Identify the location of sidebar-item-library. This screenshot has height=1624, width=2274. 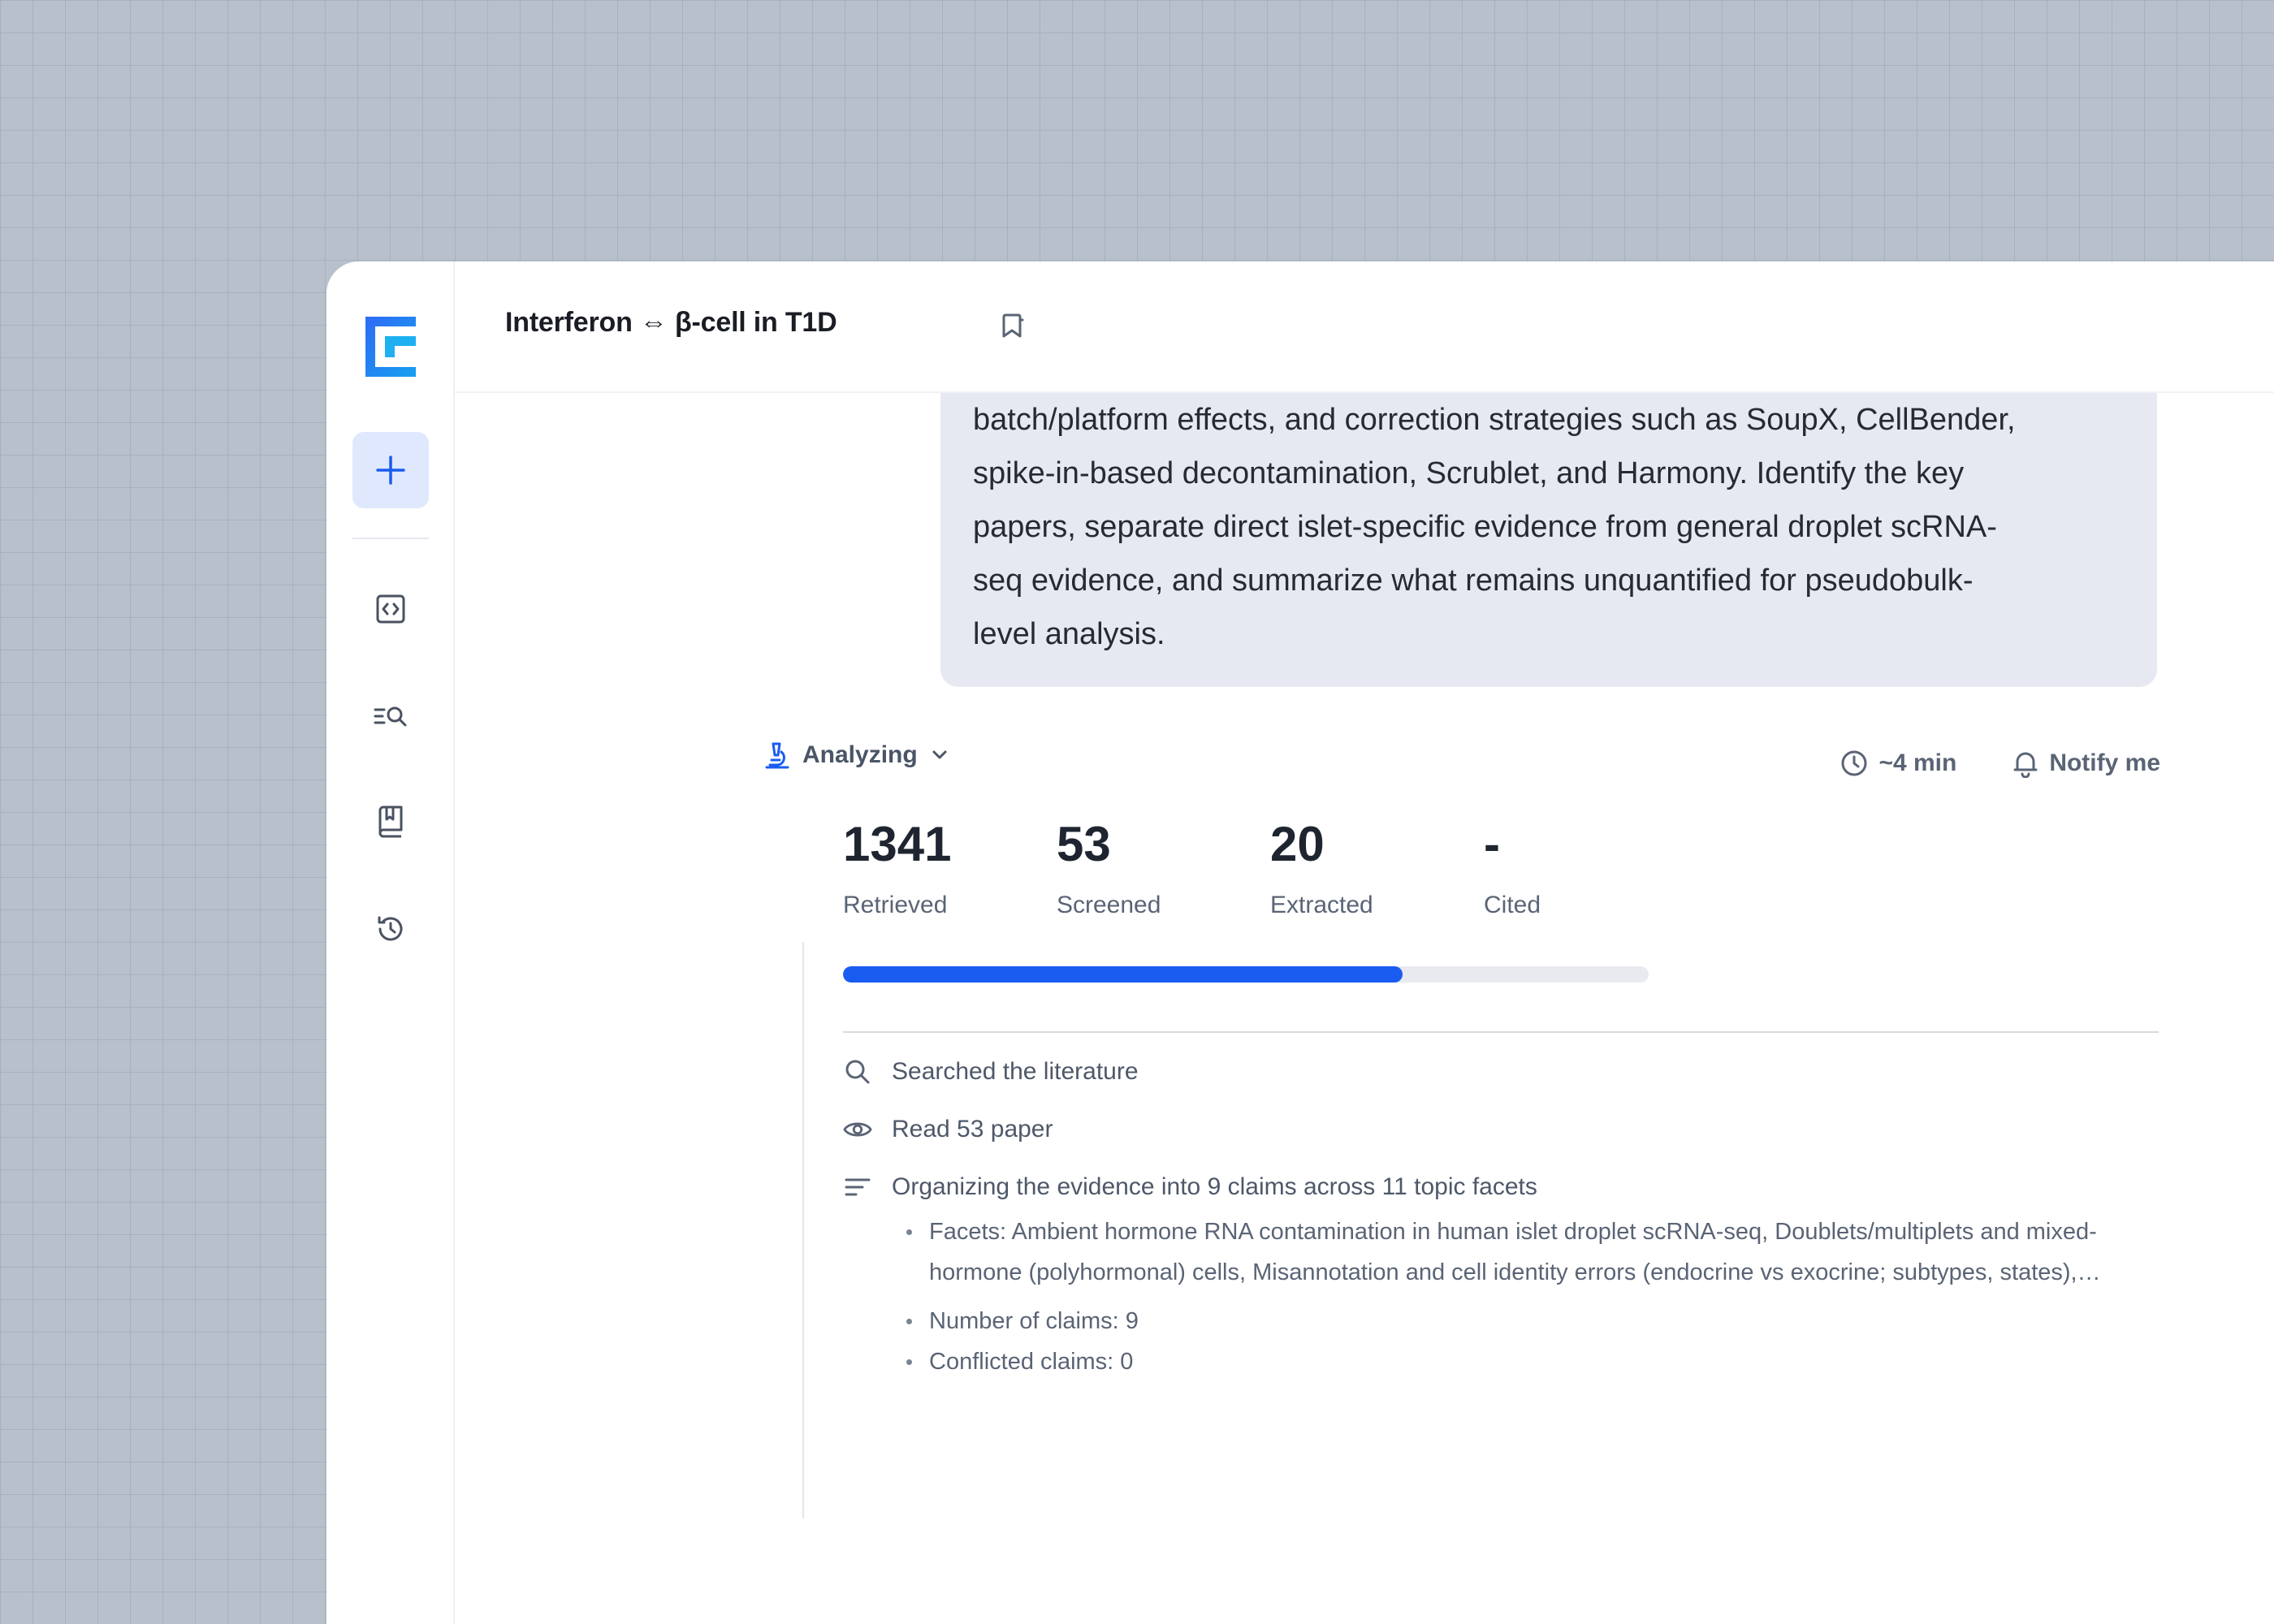
(391, 822).